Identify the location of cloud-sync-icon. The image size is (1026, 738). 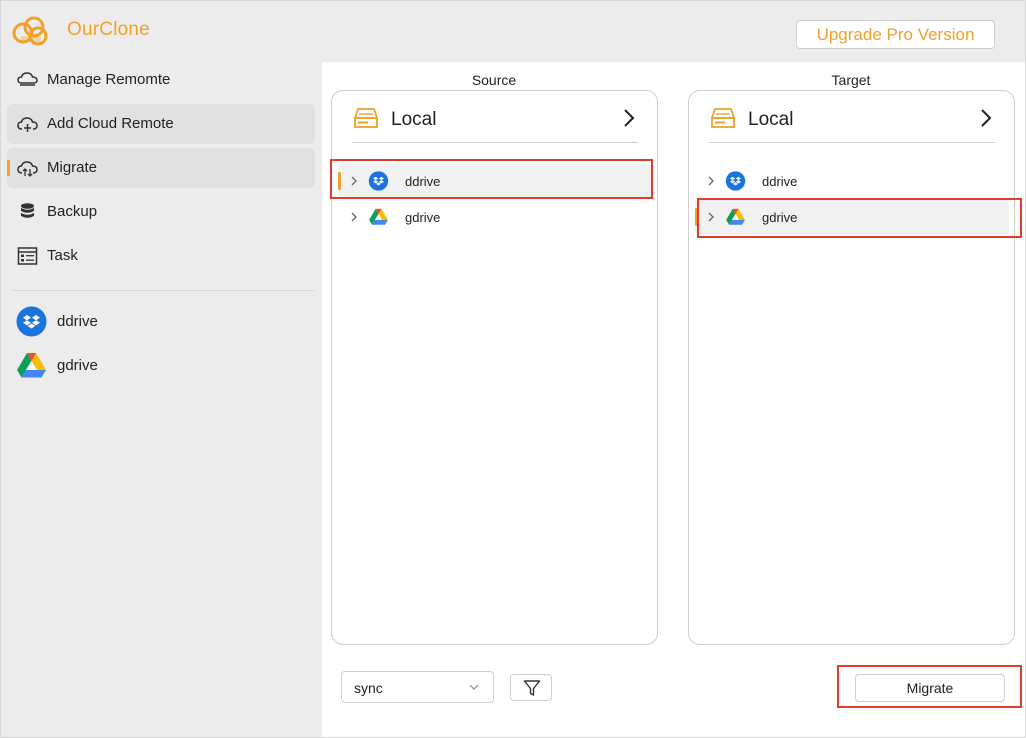
(27, 169).